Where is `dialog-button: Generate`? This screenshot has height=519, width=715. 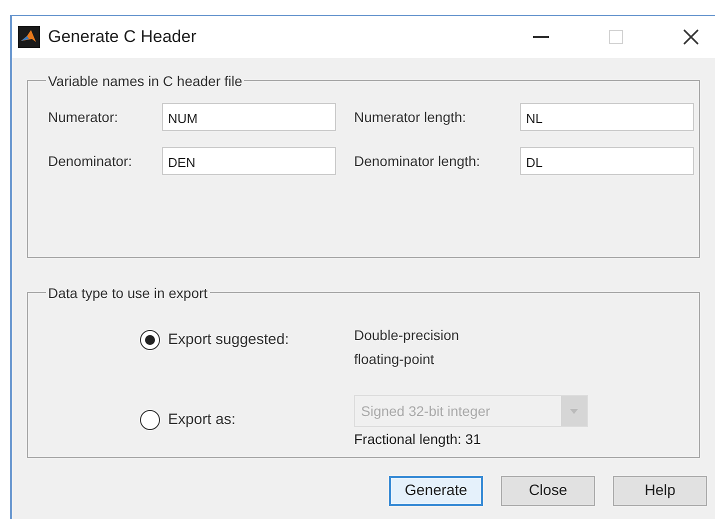
dialog-button: Generate is located at coordinates (436, 491).